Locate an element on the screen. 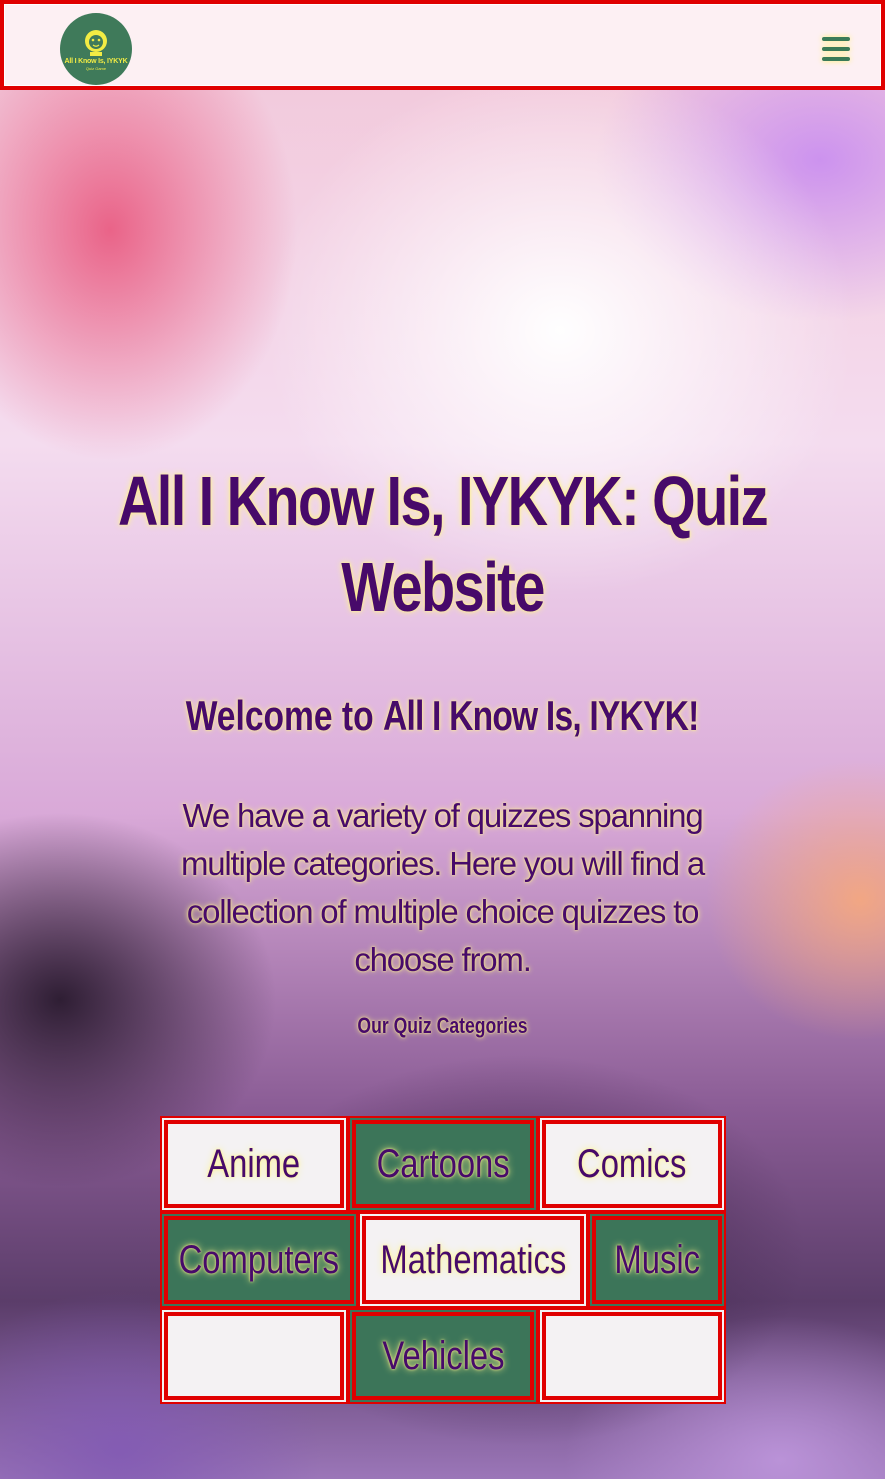 The image size is (885, 1479). category-music: Music is located at coordinates (657, 1260).